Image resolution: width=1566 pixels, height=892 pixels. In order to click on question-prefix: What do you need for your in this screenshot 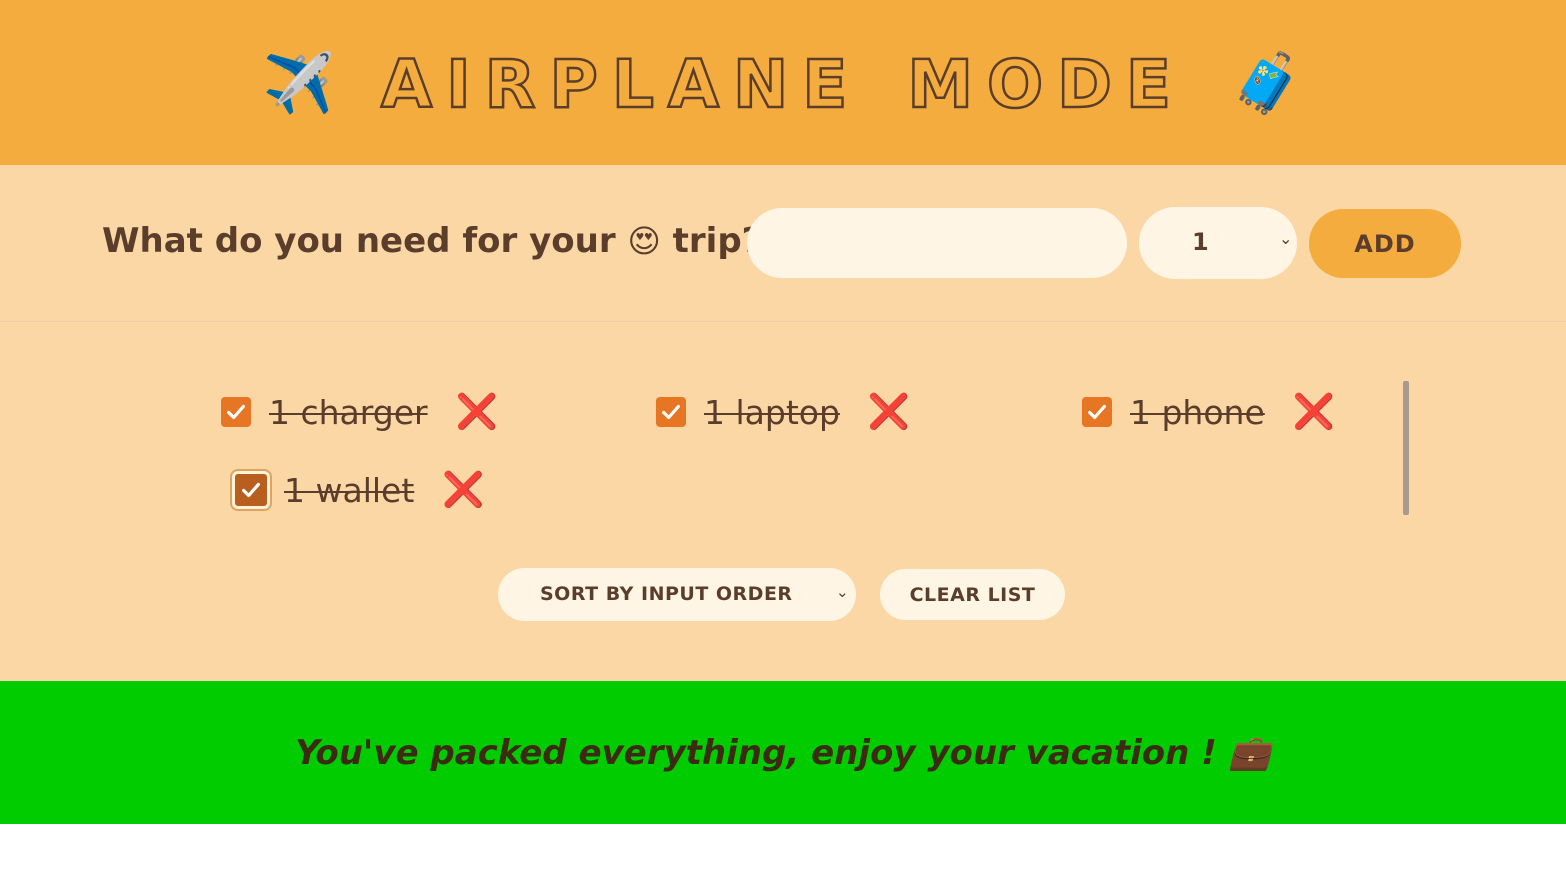, I will do `click(359, 241)`.